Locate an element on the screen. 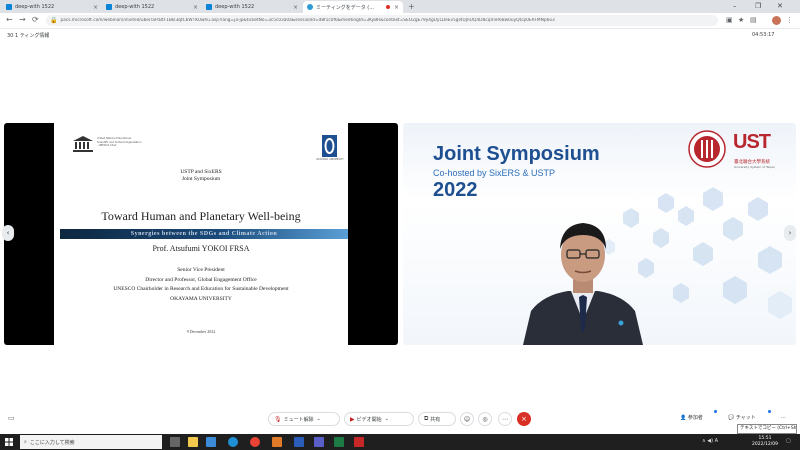 This screenshot has height=450, width=800. mute-button: 🎙 ミュート解除 ⌄ is located at coordinates (304, 419).